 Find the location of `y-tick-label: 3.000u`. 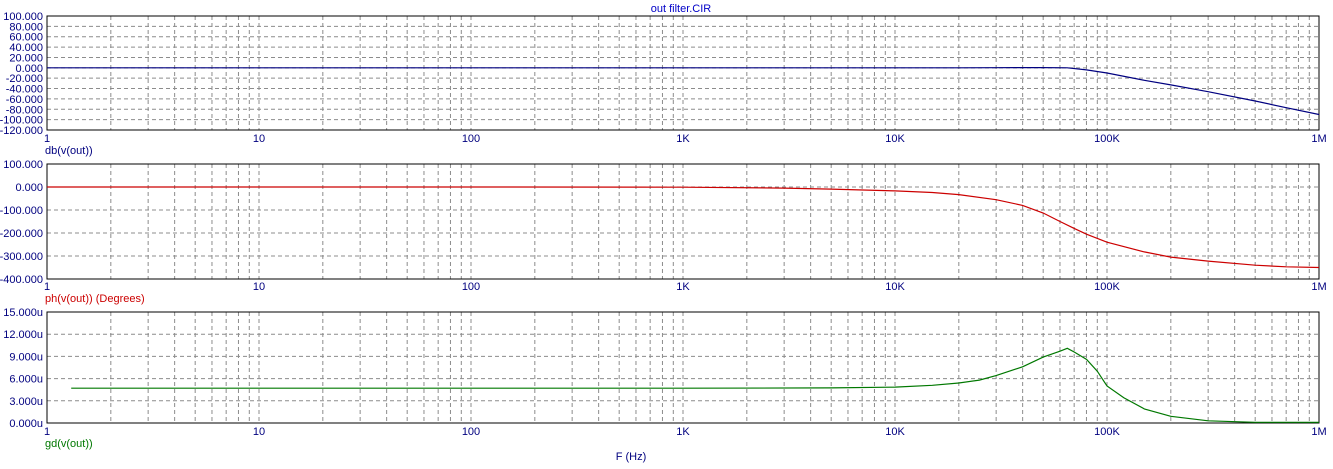

y-tick-label: 3.000u is located at coordinates (26, 402).